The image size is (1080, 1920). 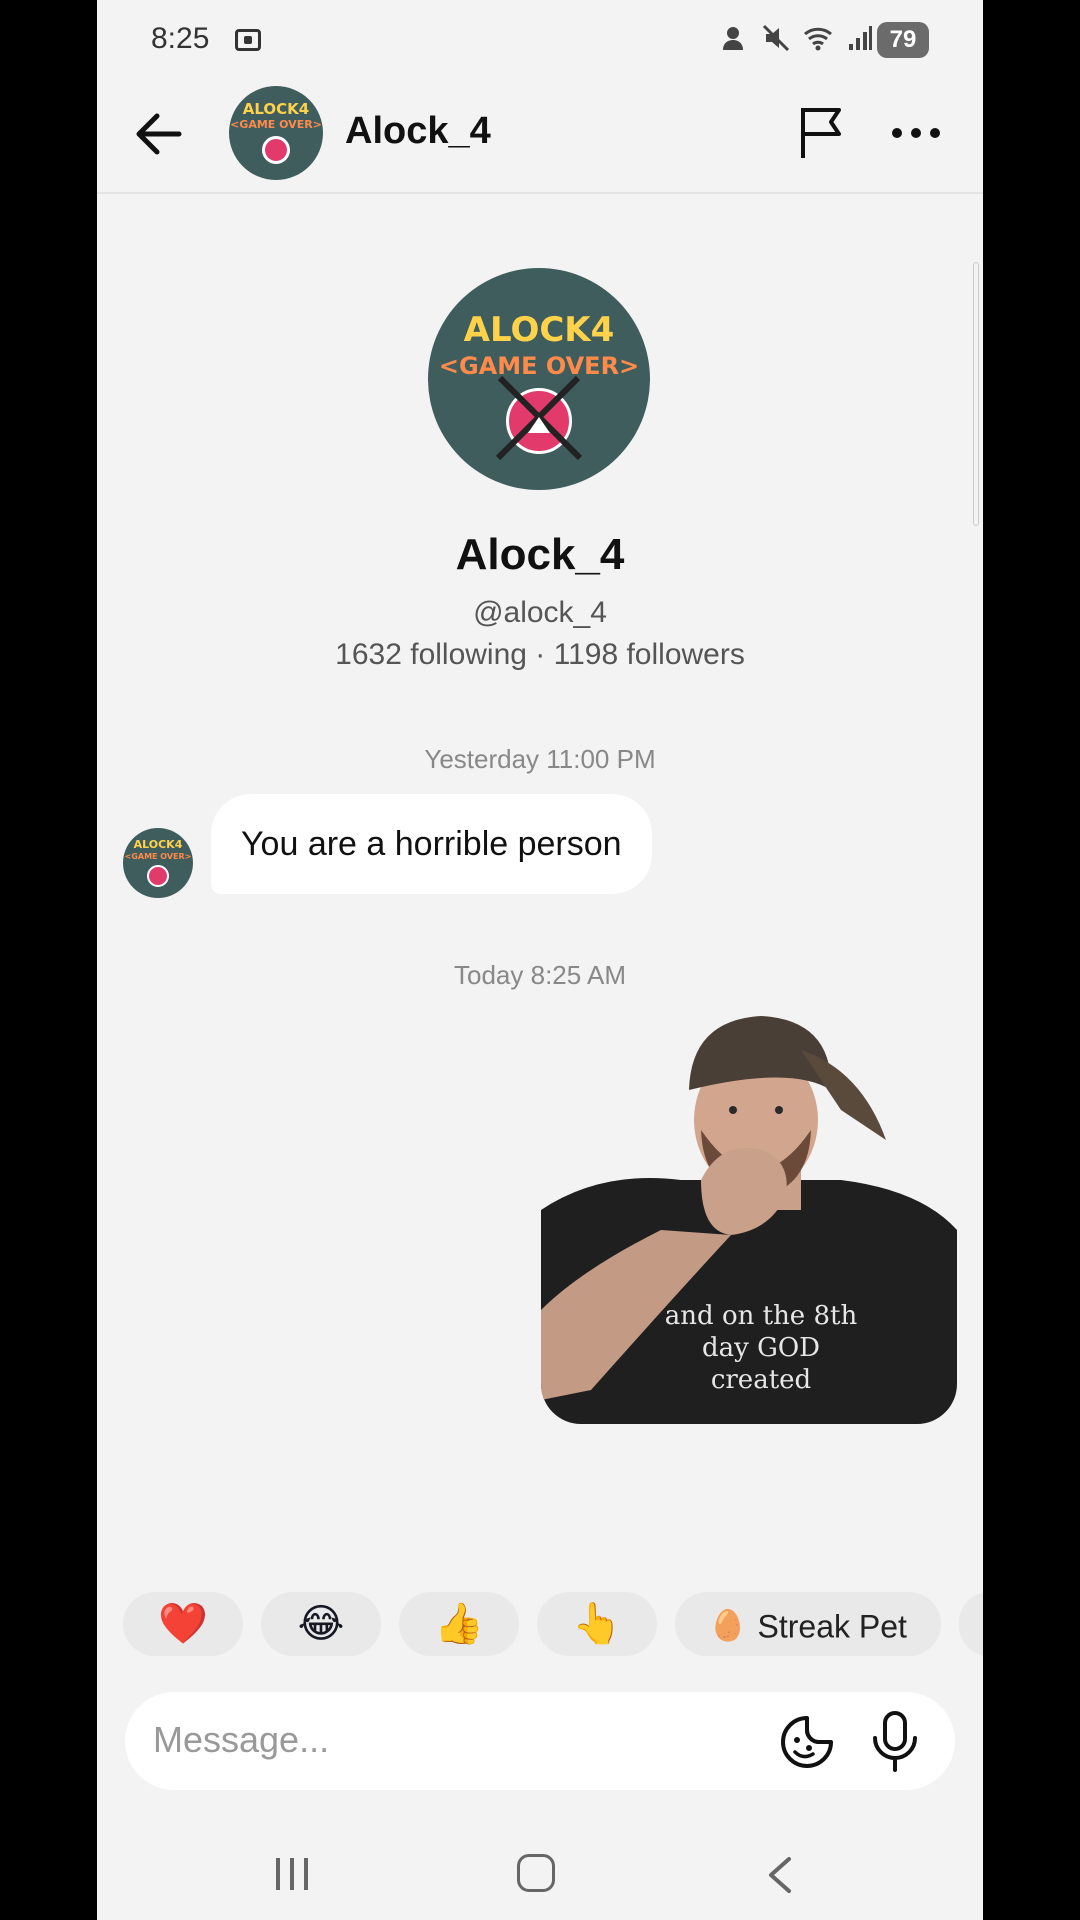 What do you see at coordinates (971, 1624) in the screenshot?
I see `quick-reaction-more` at bounding box center [971, 1624].